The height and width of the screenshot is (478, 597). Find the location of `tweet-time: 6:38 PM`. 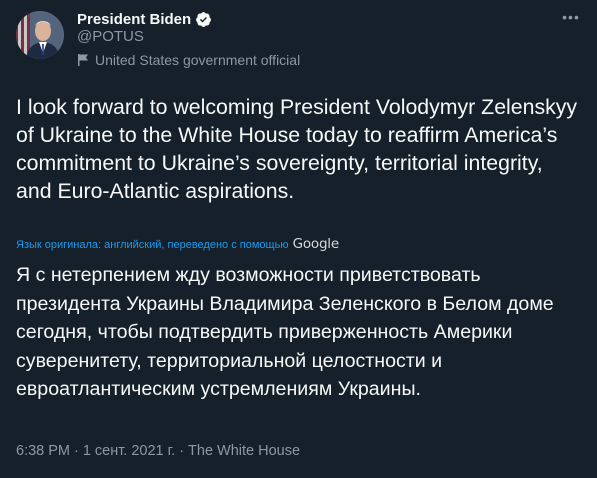

tweet-time: 6:38 PM is located at coordinates (43, 451).